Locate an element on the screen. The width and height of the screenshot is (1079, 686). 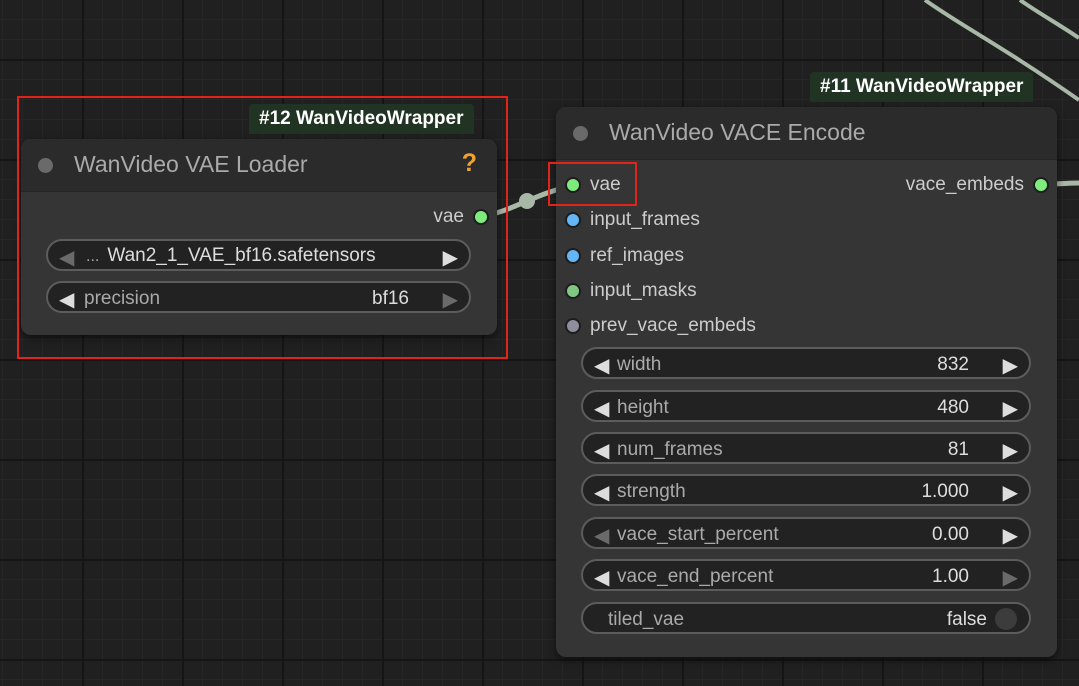
input-prev-vace-embeds-dot-icon is located at coordinates (573, 326).